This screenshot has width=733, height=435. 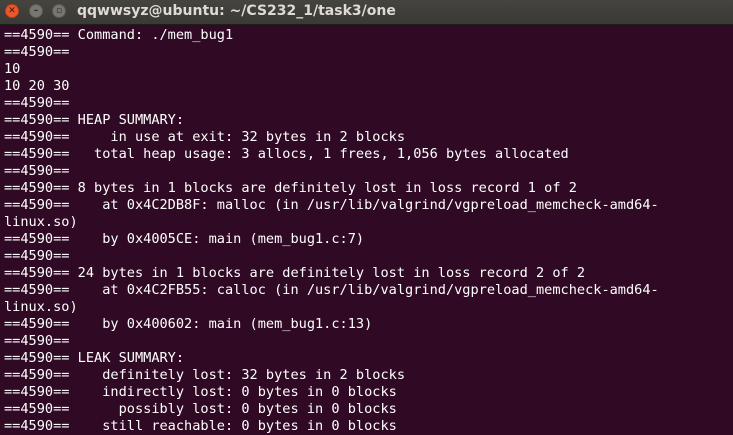 What do you see at coordinates (37, 86) in the screenshot?
I see `terminal-line: 10 20 30` at bounding box center [37, 86].